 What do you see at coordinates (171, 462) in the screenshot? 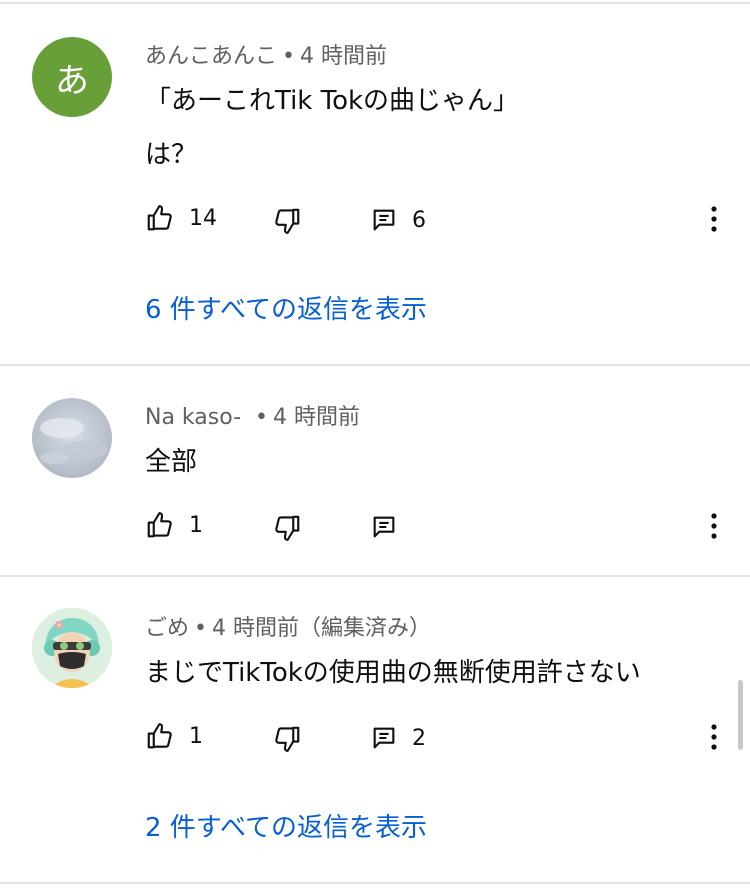
I see `comment-text-line: 全部` at bounding box center [171, 462].